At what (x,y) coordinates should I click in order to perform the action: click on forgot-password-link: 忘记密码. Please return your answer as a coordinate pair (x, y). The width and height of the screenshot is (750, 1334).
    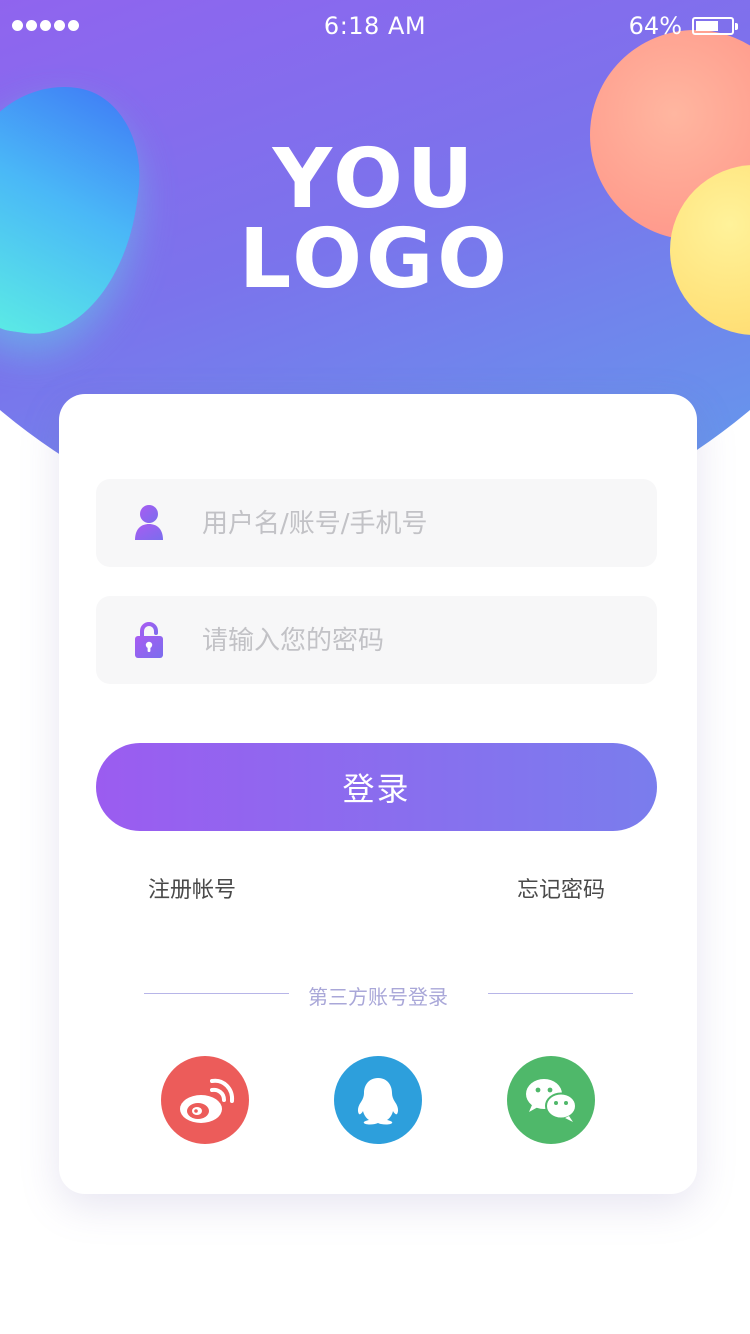
    Looking at the image, I should click on (561, 888).